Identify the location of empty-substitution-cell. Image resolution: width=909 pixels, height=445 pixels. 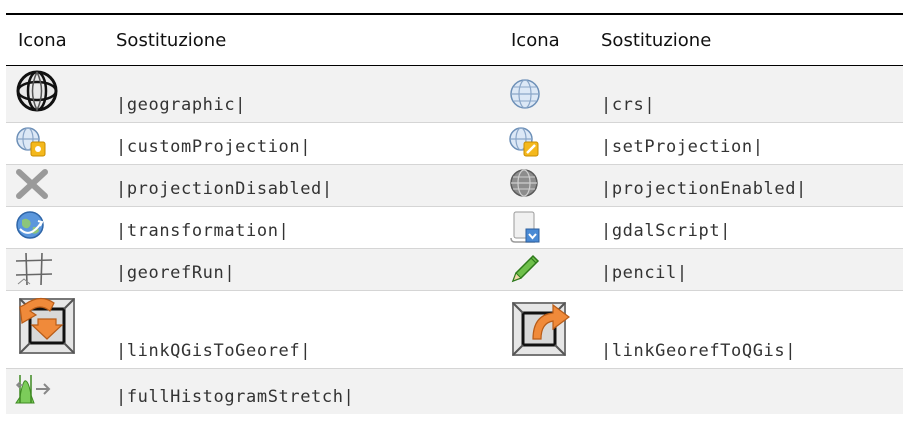
(746, 391).